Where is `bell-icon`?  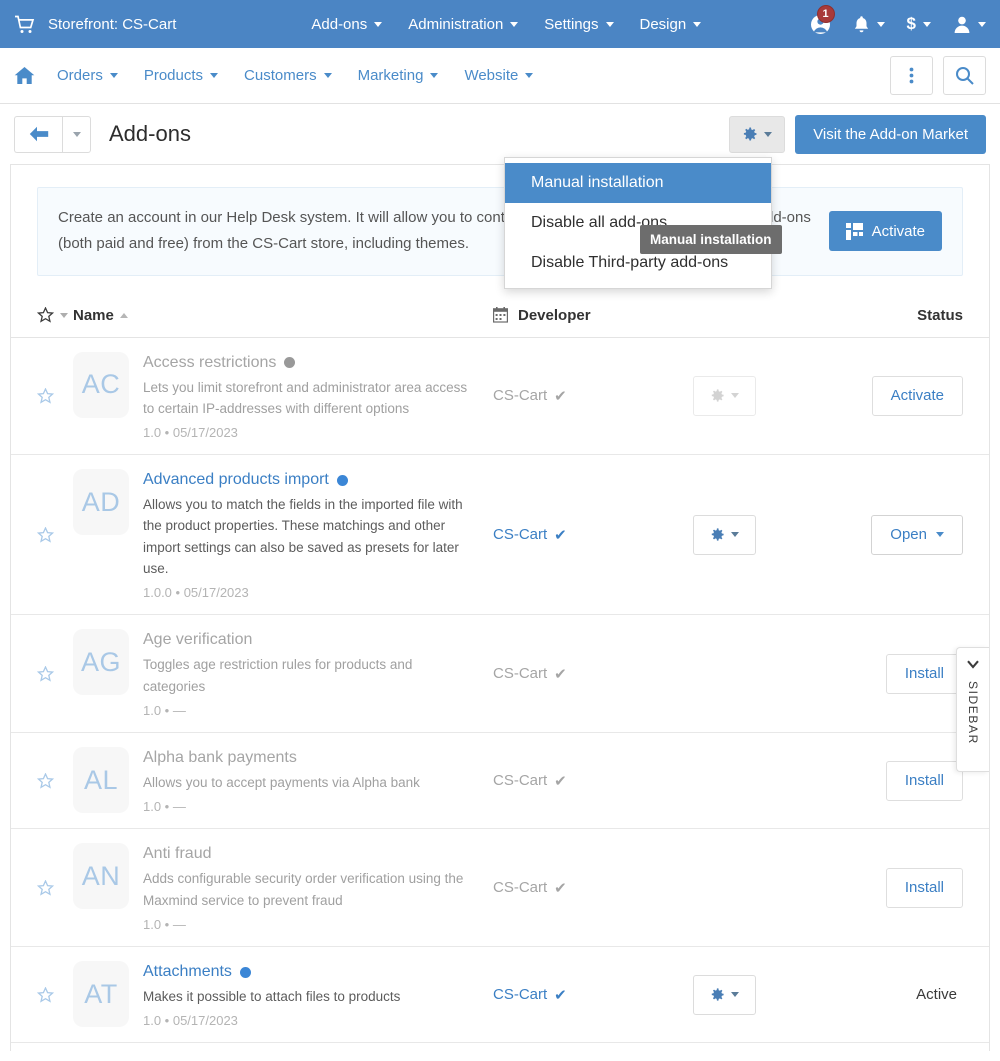
bell-icon is located at coordinates (869, 24).